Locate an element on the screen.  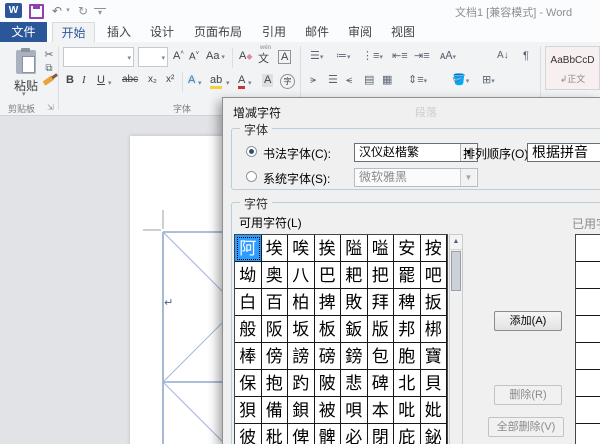
char-cell: 吧 is located at coordinates (433, 275).